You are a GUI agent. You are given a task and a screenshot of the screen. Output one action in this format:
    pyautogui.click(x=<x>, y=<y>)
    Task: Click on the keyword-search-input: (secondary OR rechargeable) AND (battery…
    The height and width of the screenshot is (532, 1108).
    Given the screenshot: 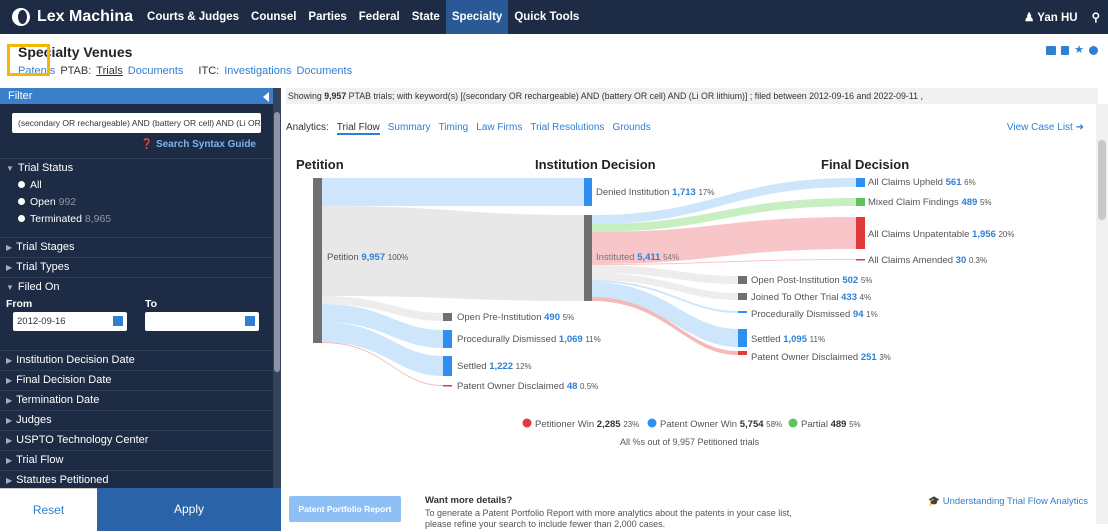 What is the action you would take?
    pyautogui.click(x=136, y=123)
    